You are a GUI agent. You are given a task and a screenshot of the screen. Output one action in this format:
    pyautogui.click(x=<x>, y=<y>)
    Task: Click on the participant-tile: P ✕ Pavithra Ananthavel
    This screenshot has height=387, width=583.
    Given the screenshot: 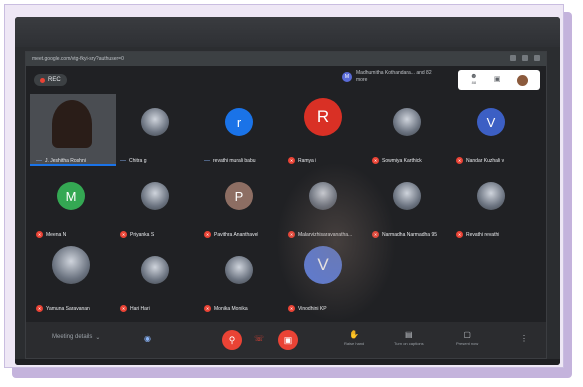 What is the action you would take?
    pyautogui.click(x=239, y=205)
    